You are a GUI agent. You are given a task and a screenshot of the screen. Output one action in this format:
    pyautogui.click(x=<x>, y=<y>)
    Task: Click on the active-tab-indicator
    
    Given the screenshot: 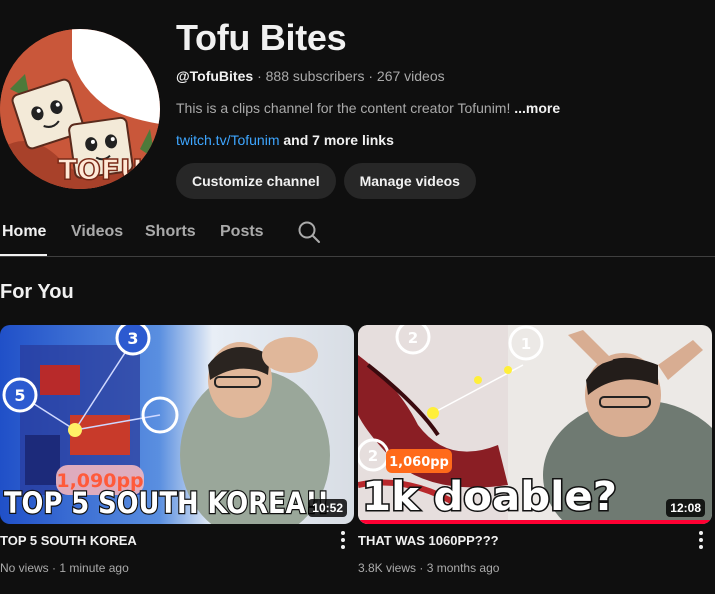 What is the action you would take?
    pyautogui.click(x=23, y=255)
    